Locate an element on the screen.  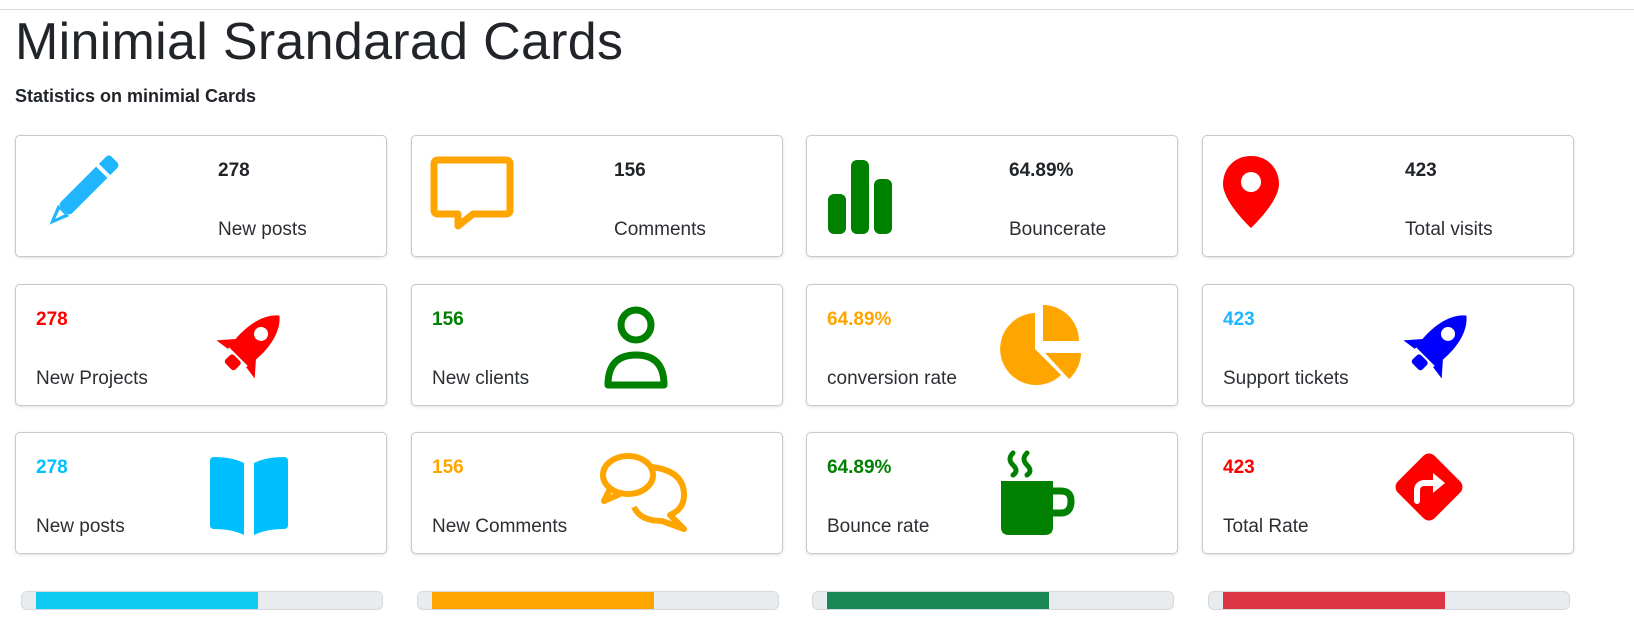
stat-card-total-rate: 423 Total Rate is located at coordinates (1388, 493).